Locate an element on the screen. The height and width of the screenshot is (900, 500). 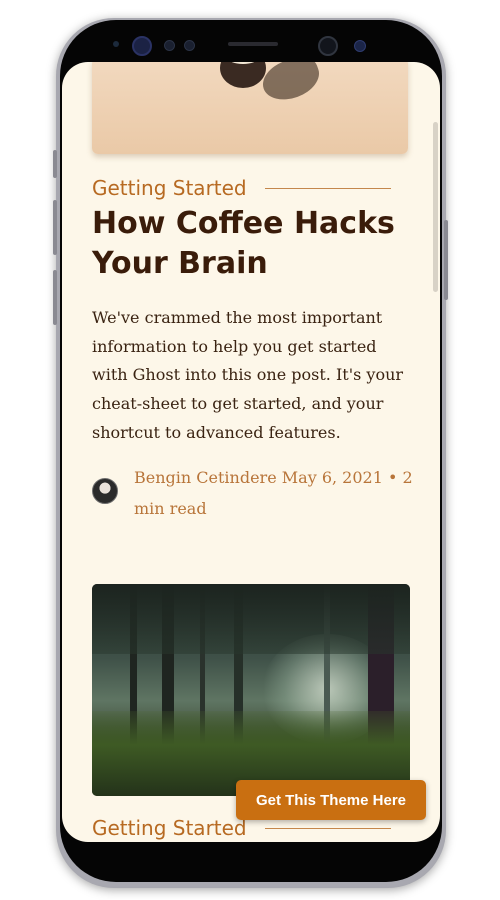
post-image-forest is located at coordinates (251, 690).